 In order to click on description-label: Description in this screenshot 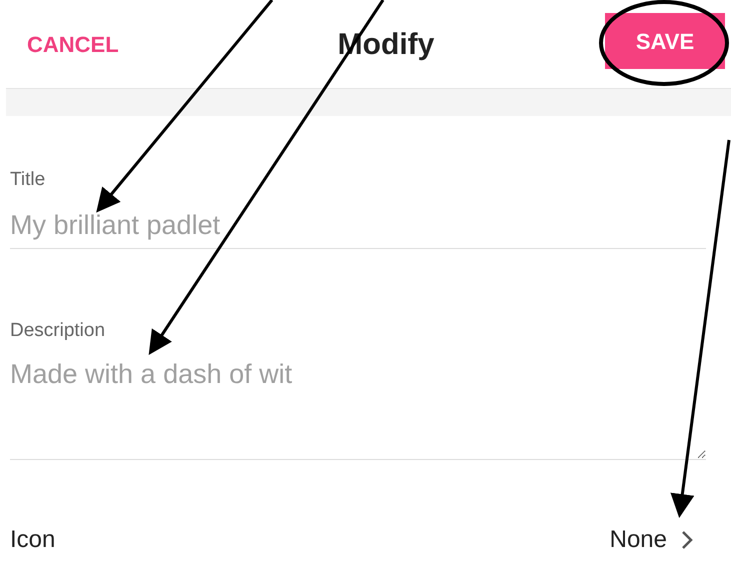, I will do `click(58, 330)`.